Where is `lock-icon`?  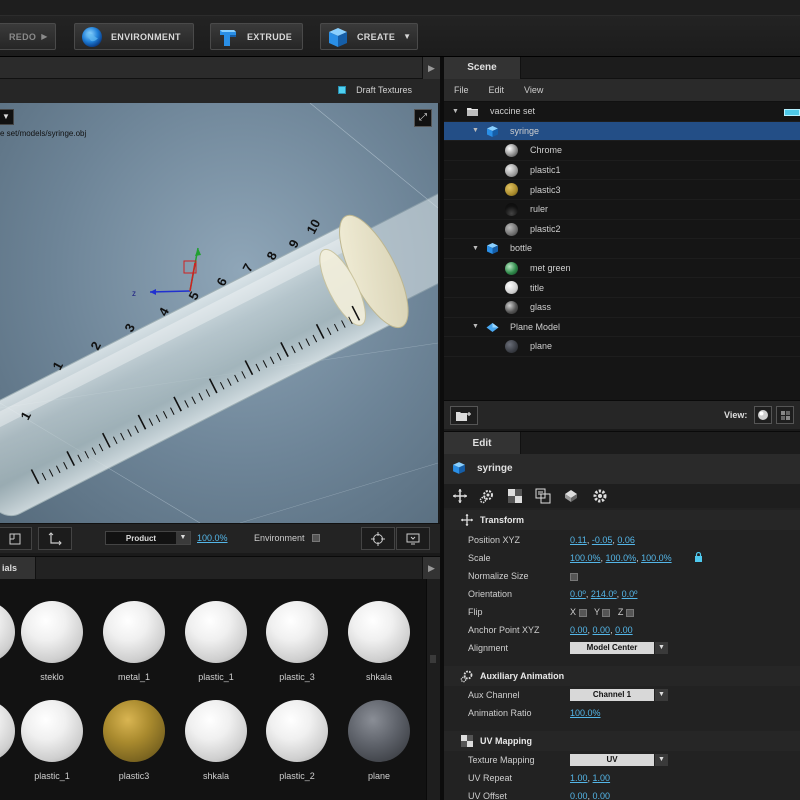
lock-icon is located at coordinates (698, 557).